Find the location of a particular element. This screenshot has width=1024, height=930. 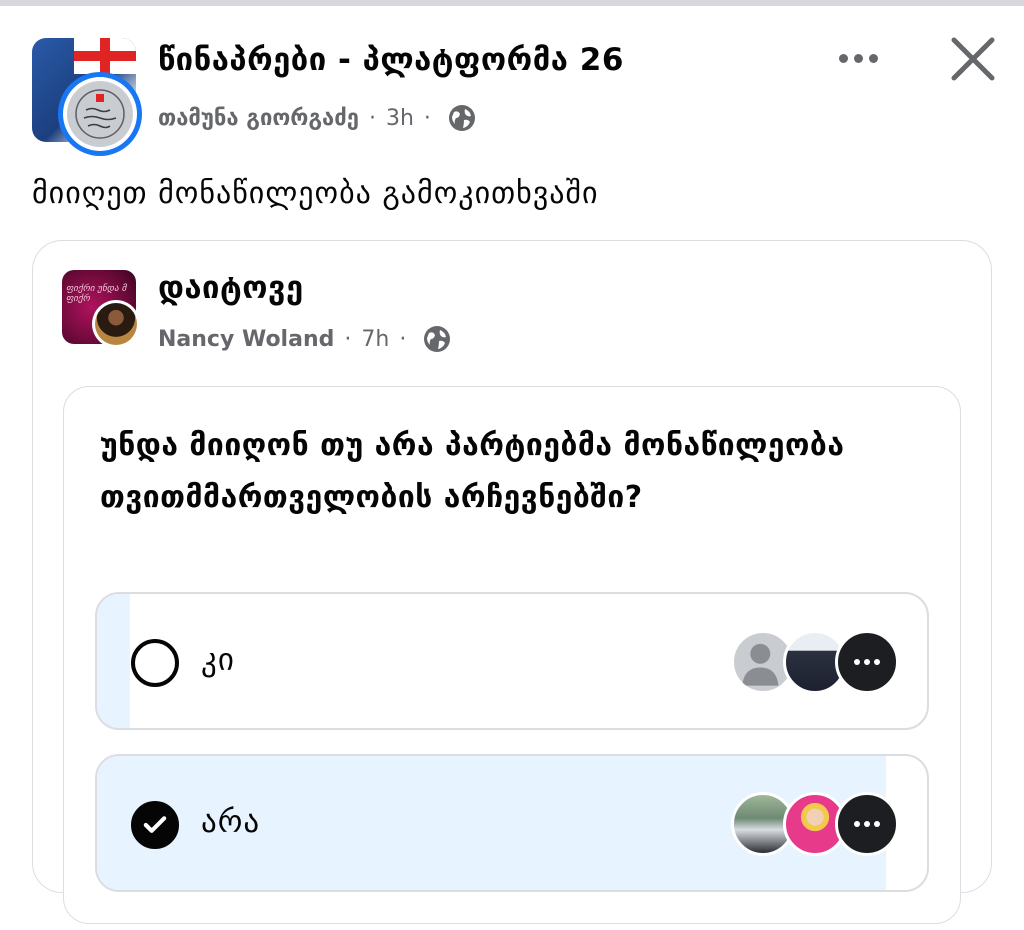

radio-unchecked-icon is located at coordinates (155, 663).